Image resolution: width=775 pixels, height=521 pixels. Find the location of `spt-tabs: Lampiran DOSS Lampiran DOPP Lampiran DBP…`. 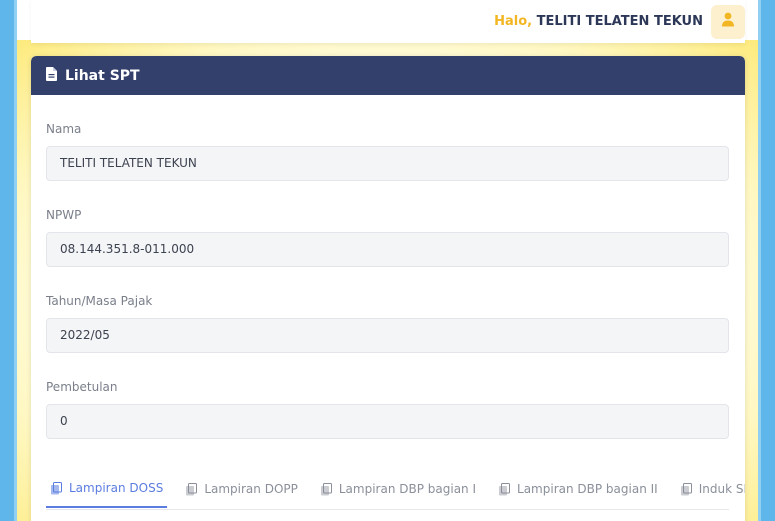

spt-tabs: Lampiran DOSS Lampiran DOPP Lampiran DBP… is located at coordinates (395, 490).